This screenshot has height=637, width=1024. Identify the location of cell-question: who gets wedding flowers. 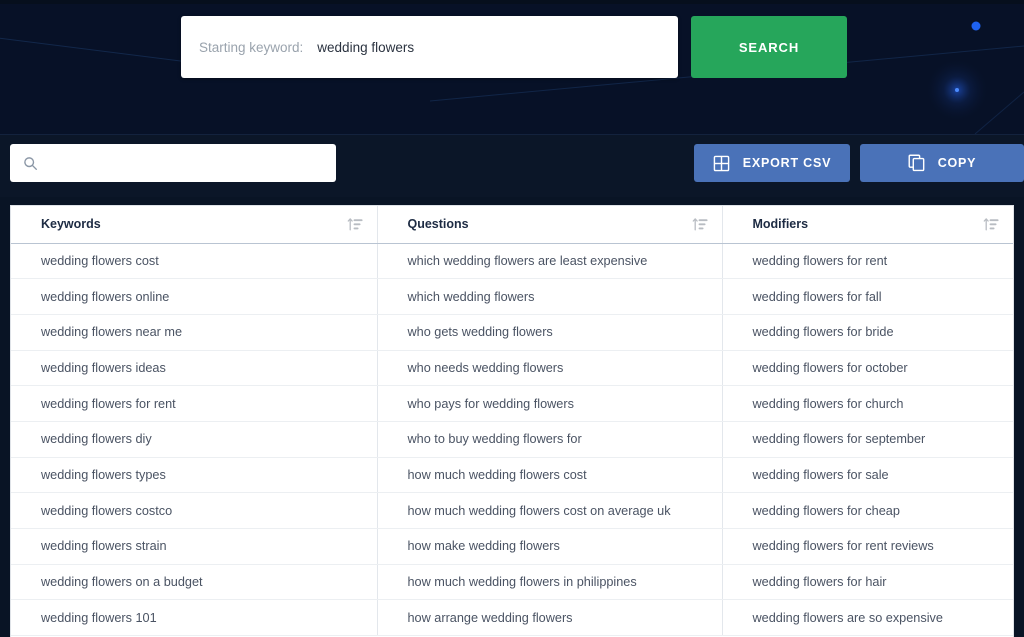
(550, 332).